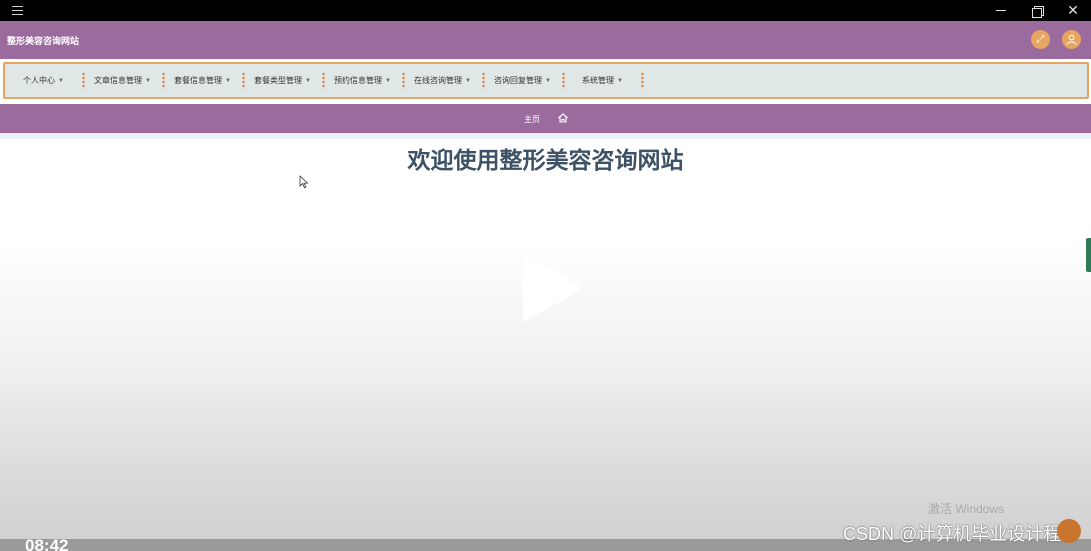 The height and width of the screenshot is (551, 1091). I want to click on nav-item-consult-reply-management: 咨询回复管理 ▼, so click(522, 80).